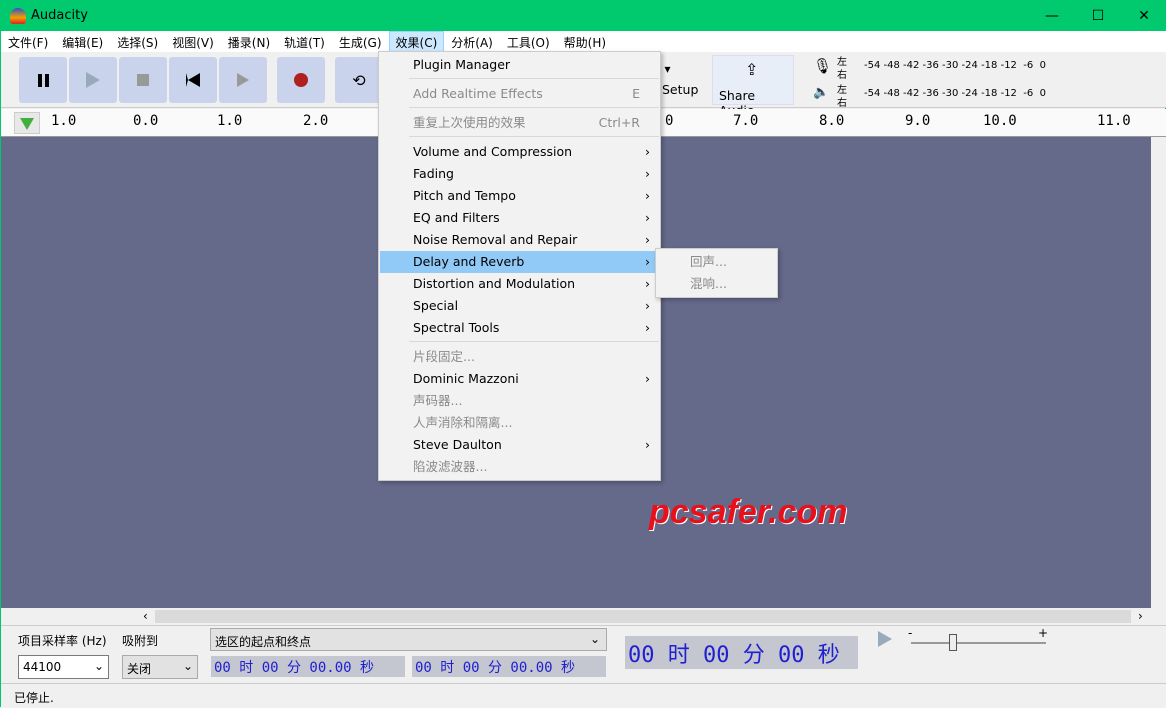 The width and height of the screenshot is (1166, 708). What do you see at coordinates (955, 65) in the screenshot?
I see `record-meter: -54 -48 -42 -36 -30 -24 -18 -12 -6 0` at bounding box center [955, 65].